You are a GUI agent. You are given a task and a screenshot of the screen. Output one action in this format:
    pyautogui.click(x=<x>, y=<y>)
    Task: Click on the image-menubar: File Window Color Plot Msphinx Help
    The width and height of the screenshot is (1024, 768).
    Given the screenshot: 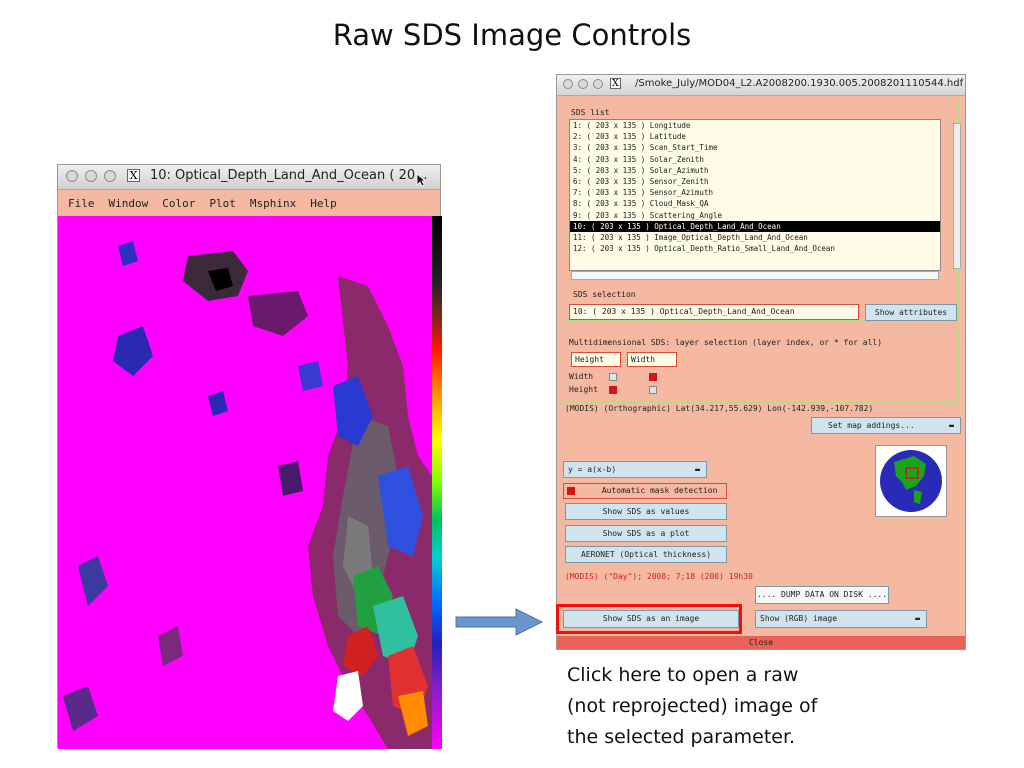 What is the action you would take?
    pyautogui.click(x=249, y=203)
    